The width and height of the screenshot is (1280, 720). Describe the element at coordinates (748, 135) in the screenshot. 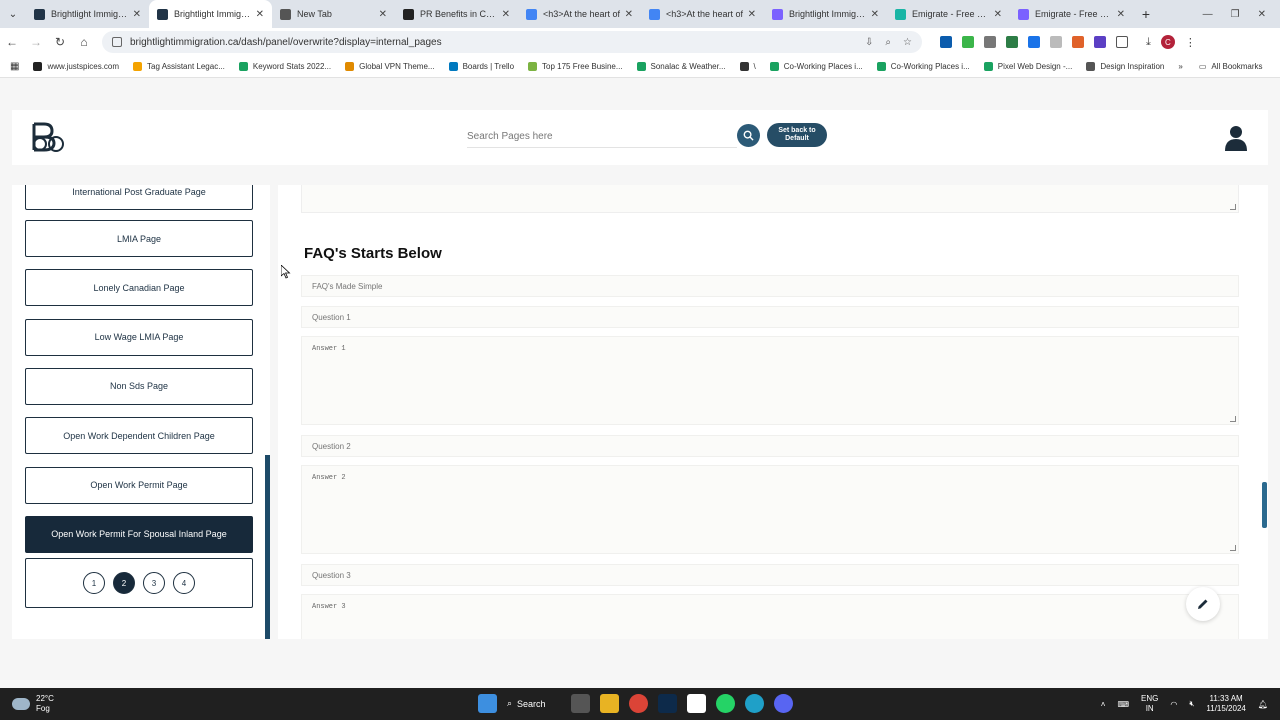

I see `search-button` at that location.